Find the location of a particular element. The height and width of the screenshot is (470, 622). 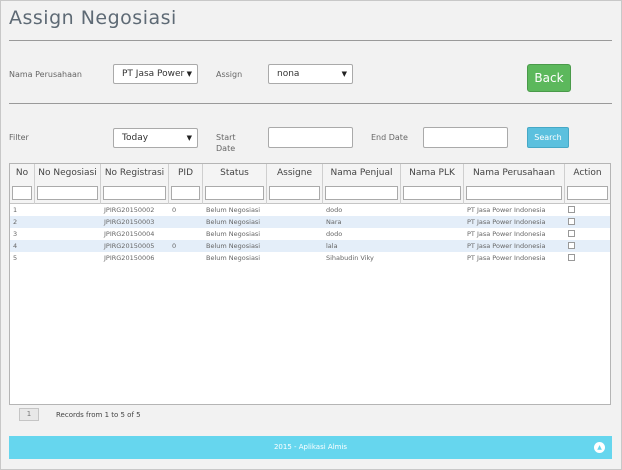

column-header: Nama PLK is located at coordinates (432, 173).